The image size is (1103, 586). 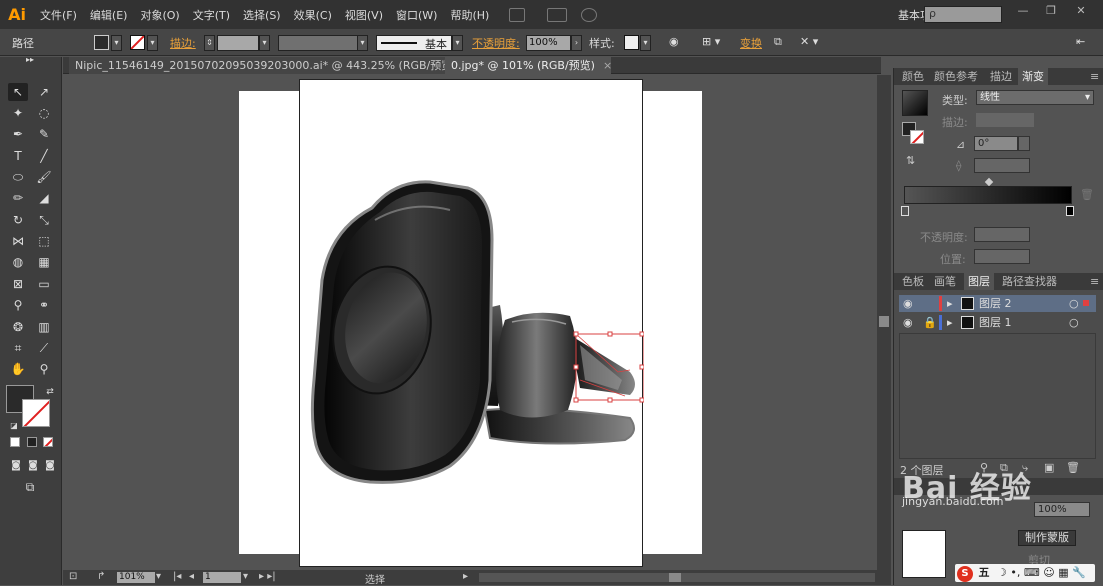 What do you see at coordinates (44, 177) in the screenshot?
I see `paintbrush-tool-icon: 🖌` at bounding box center [44, 177].